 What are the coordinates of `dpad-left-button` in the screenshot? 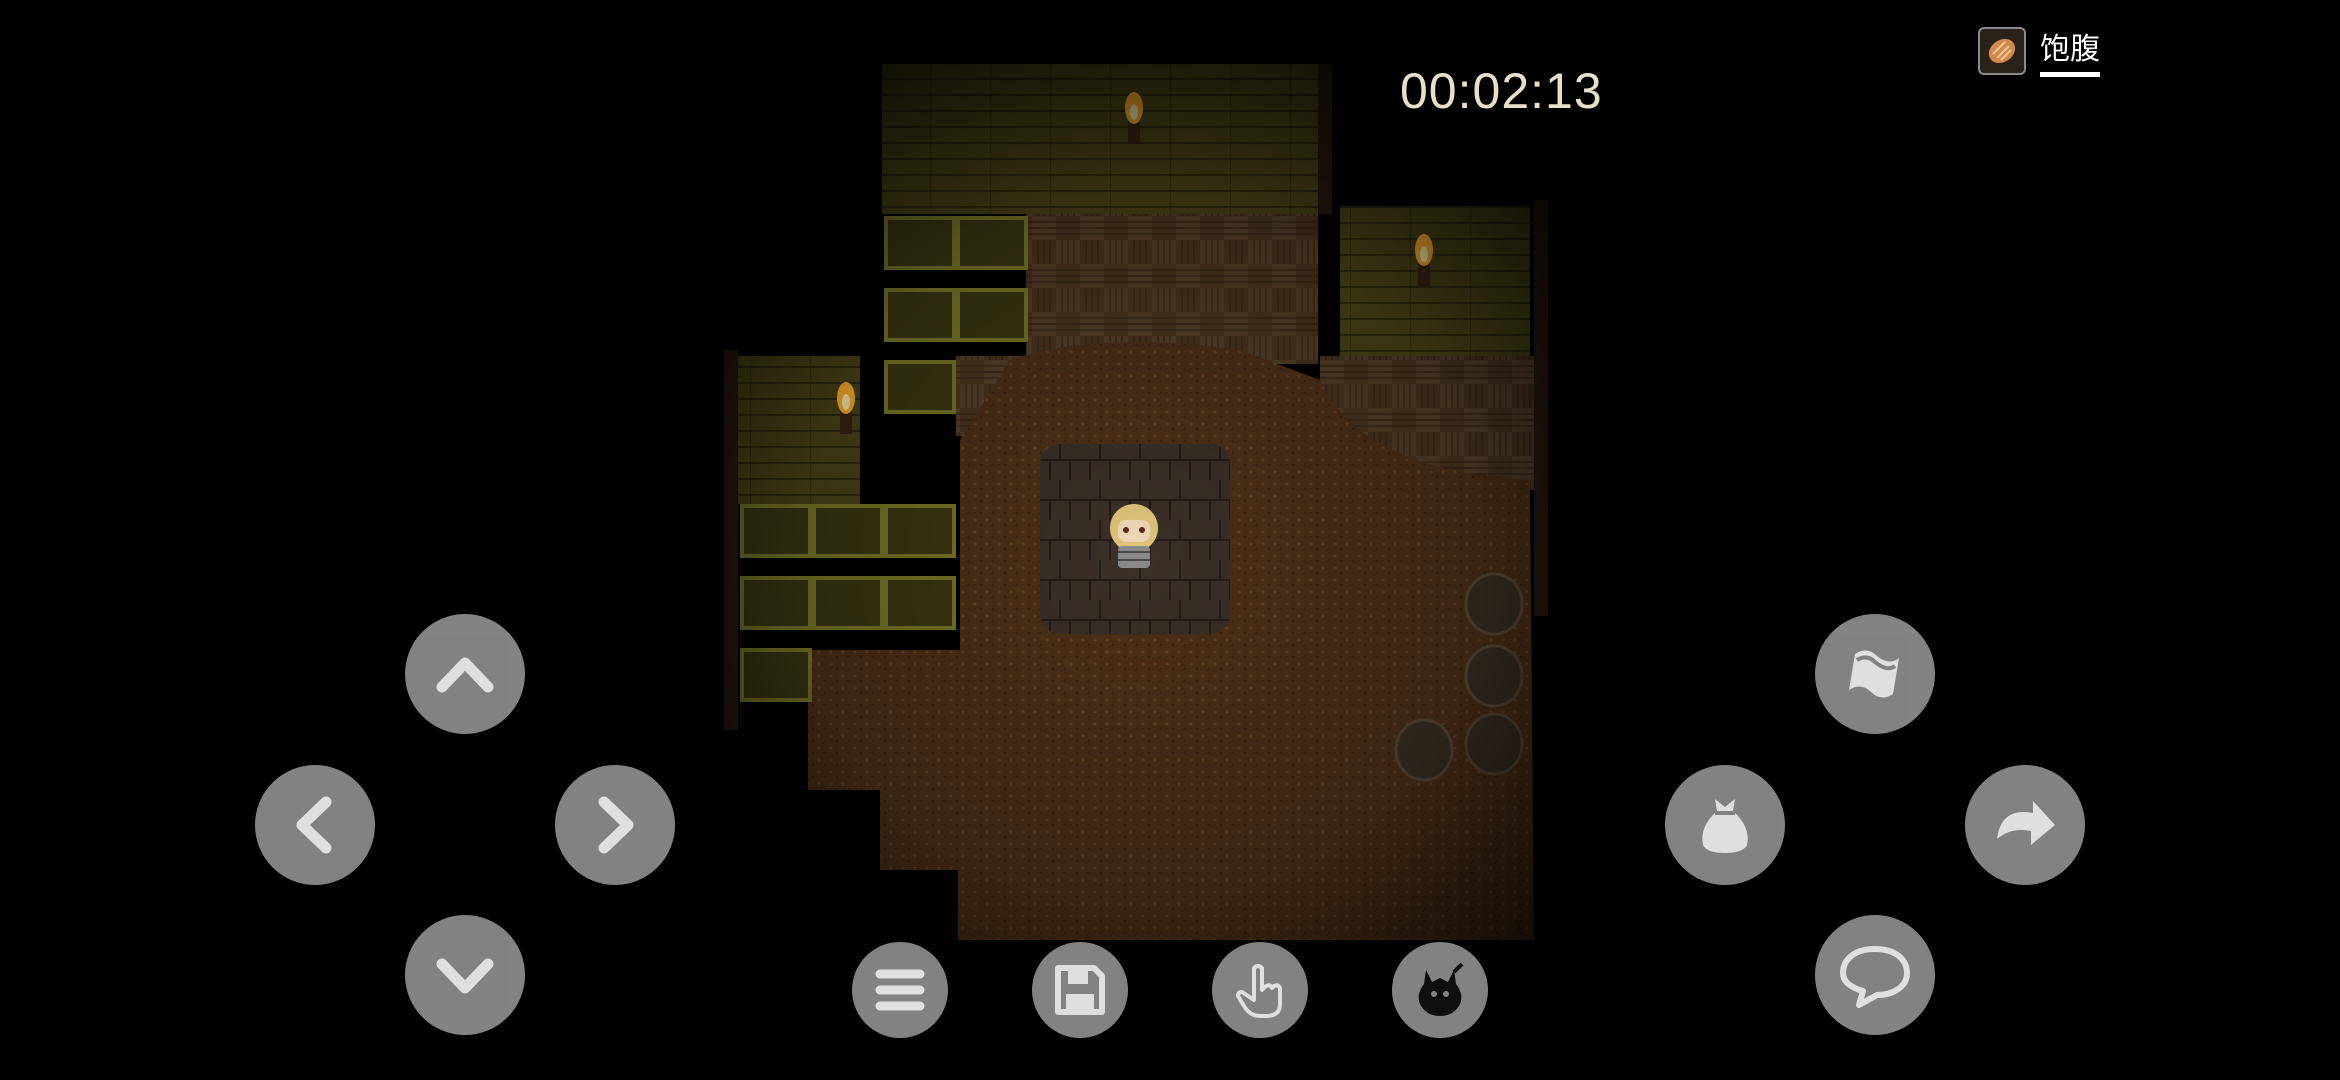 It's located at (315, 825).